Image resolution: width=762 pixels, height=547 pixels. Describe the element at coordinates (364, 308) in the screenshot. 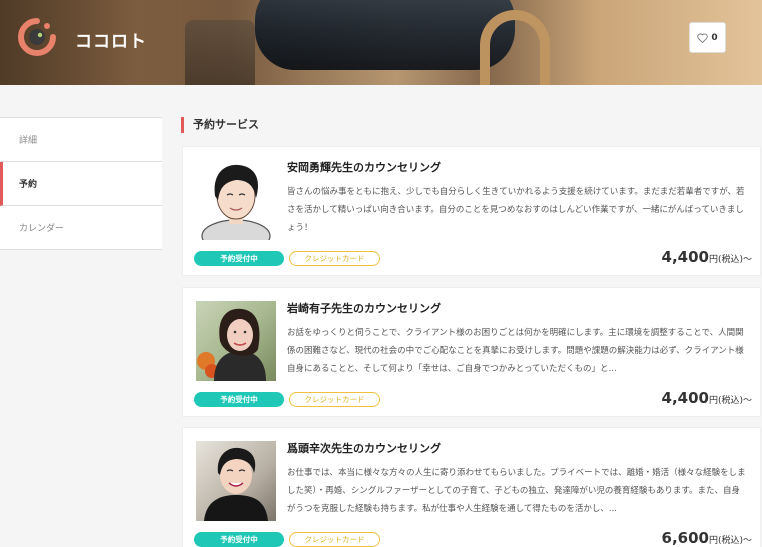

I see `service-title: 岩崎有子先生のカウンセリング` at that location.